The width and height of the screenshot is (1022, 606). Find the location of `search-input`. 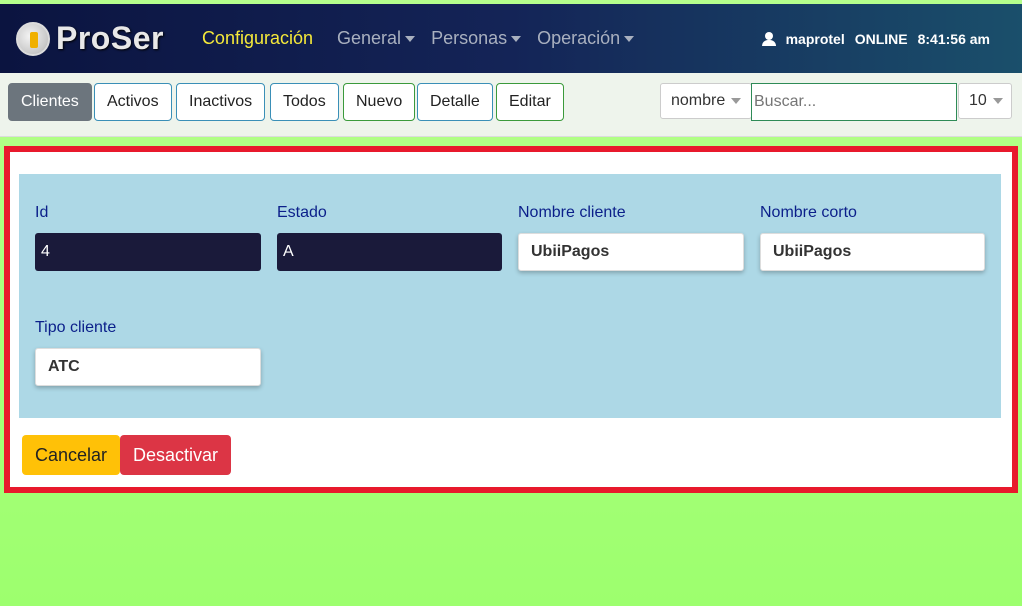

search-input is located at coordinates (854, 102).